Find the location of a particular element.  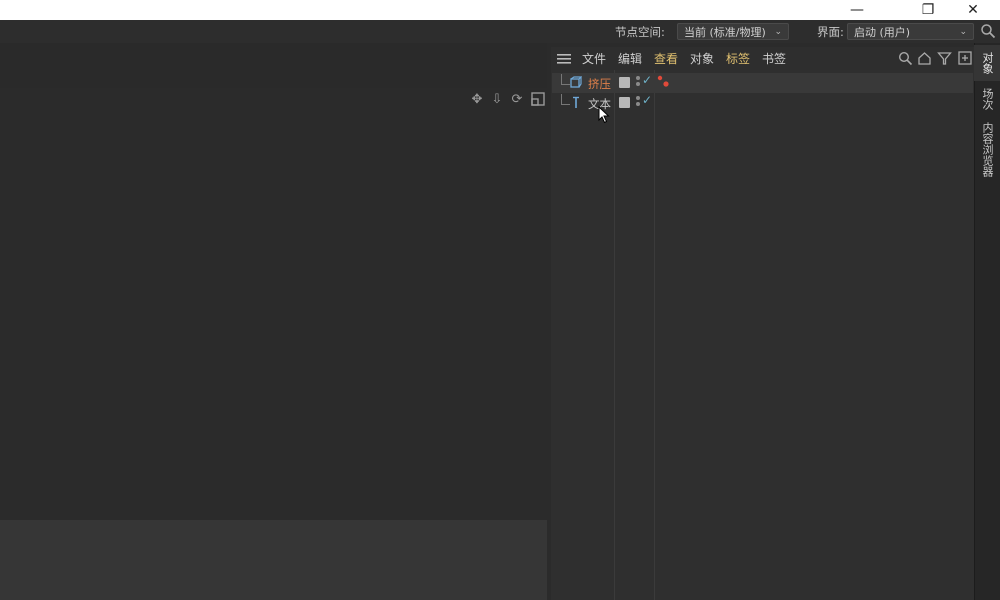

node-space-dropdown: 当前 (标准/物理) ⌄ is located at coordinates (733, 31).